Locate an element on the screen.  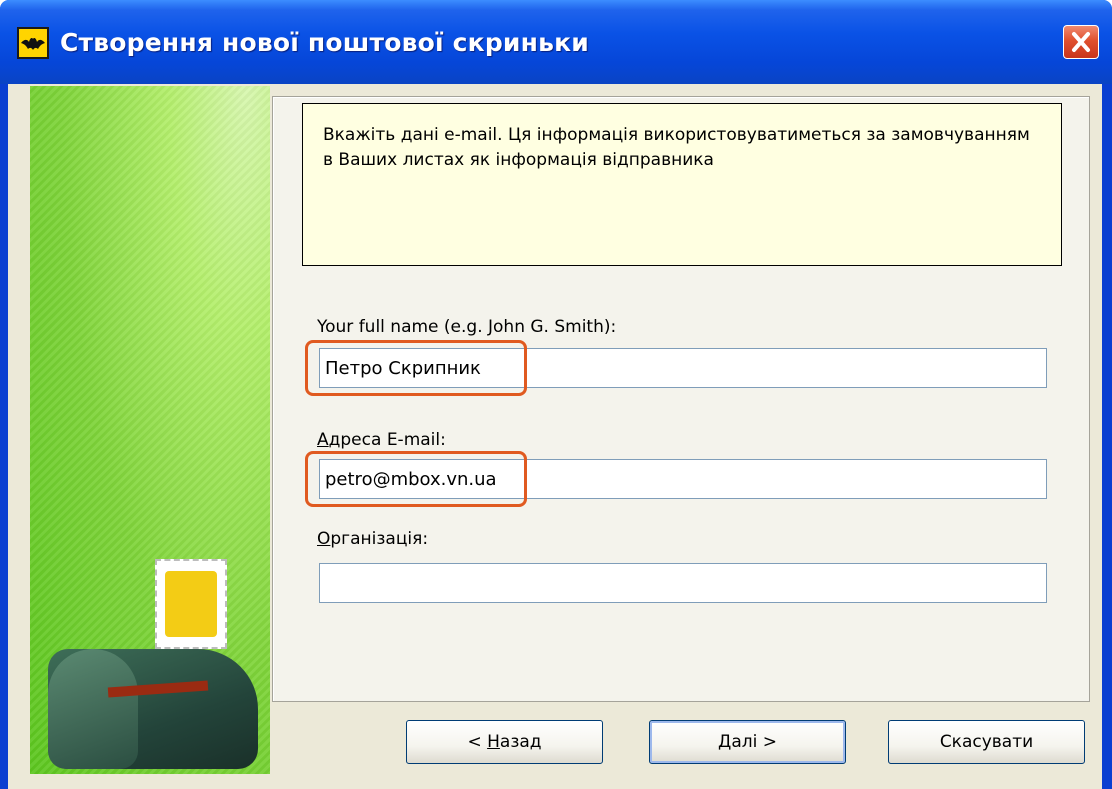
close-icon is located at coordinates (1081, 42).